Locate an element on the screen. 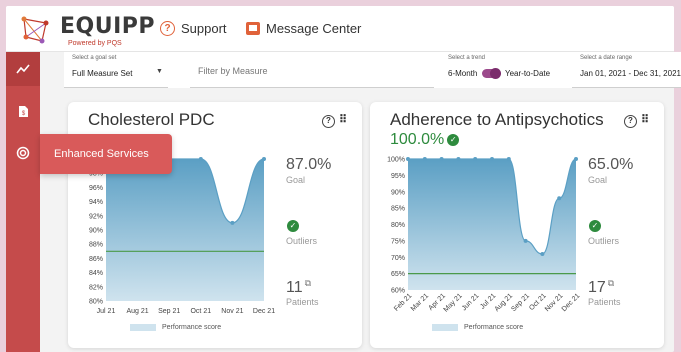 The height and width of the screenshot is (352, 681). patients-count: 11 is located at coordinates (294, 287).